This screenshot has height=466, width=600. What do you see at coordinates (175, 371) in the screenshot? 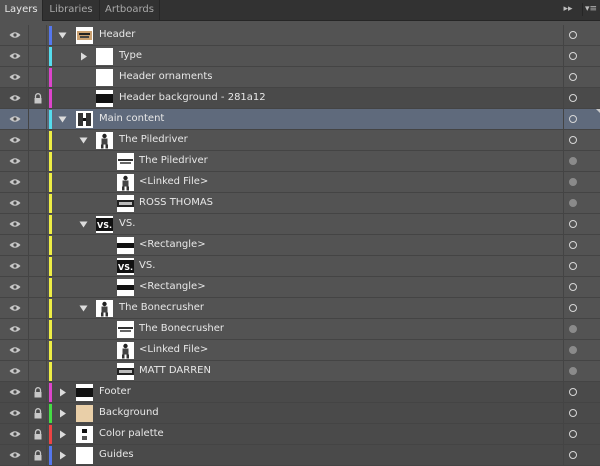
I see `layer-name: MATT DARREN` at bounding box center [175, 371].